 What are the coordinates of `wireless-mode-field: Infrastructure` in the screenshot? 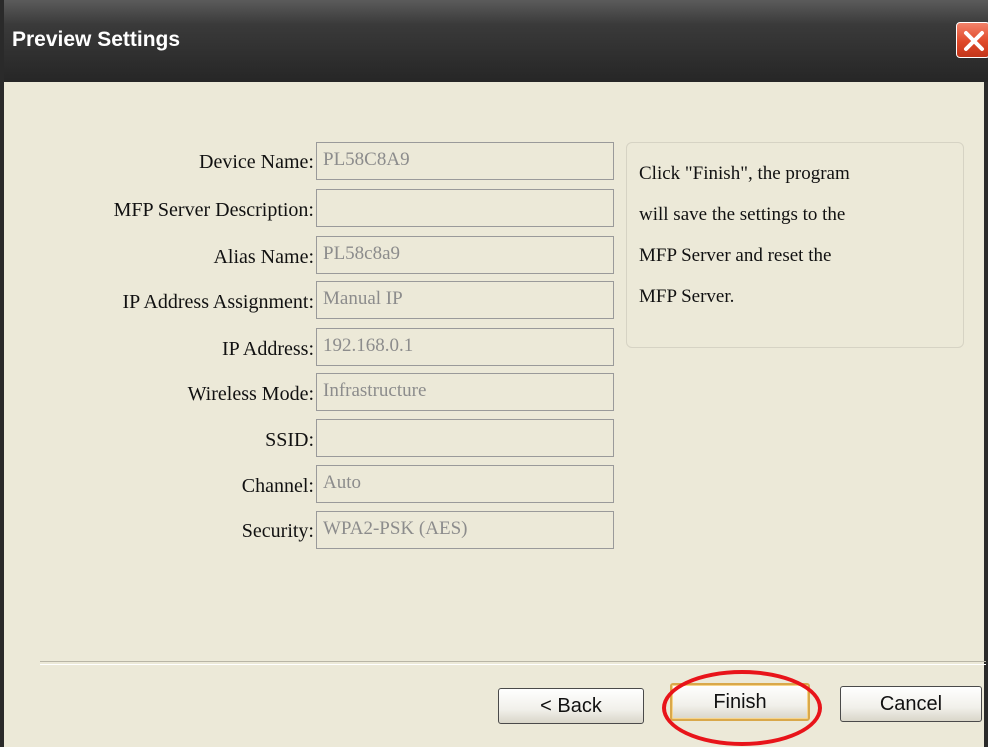 It's located at (465, 392).